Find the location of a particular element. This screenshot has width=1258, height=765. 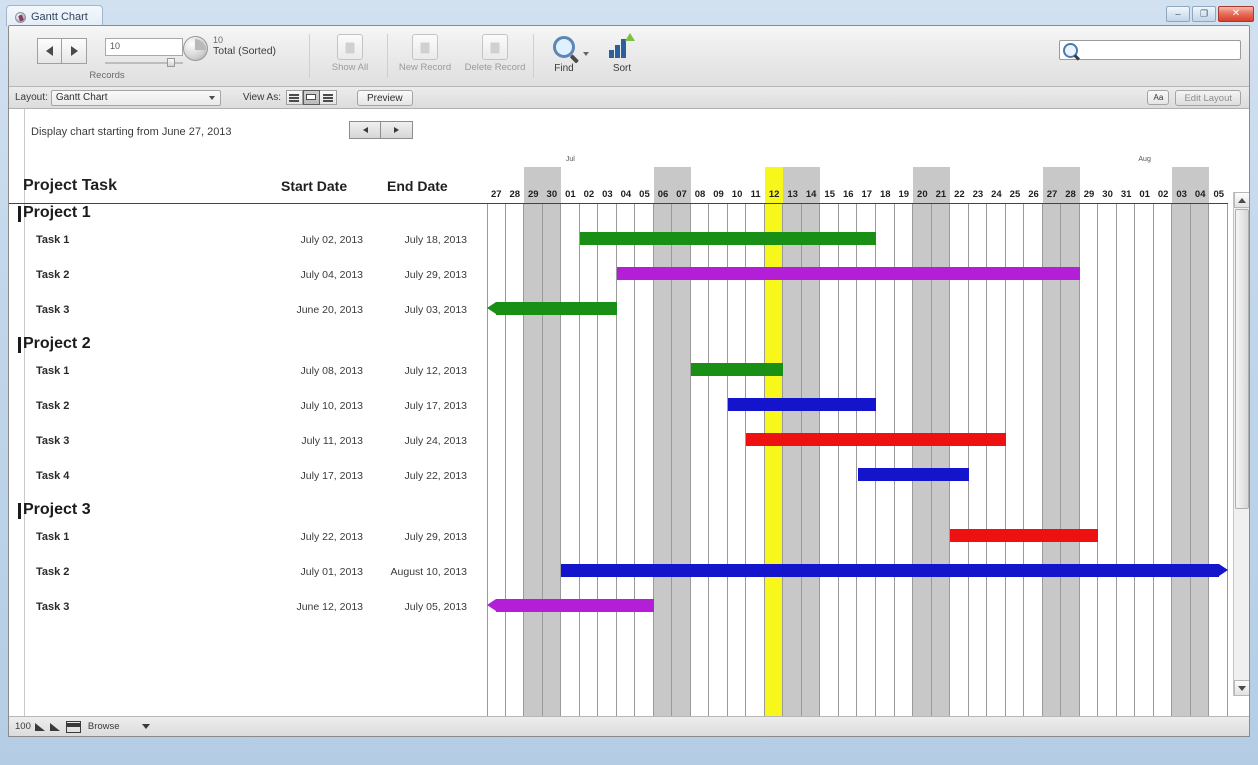

timeline-day: 27 is located at coordinates (496, 180).